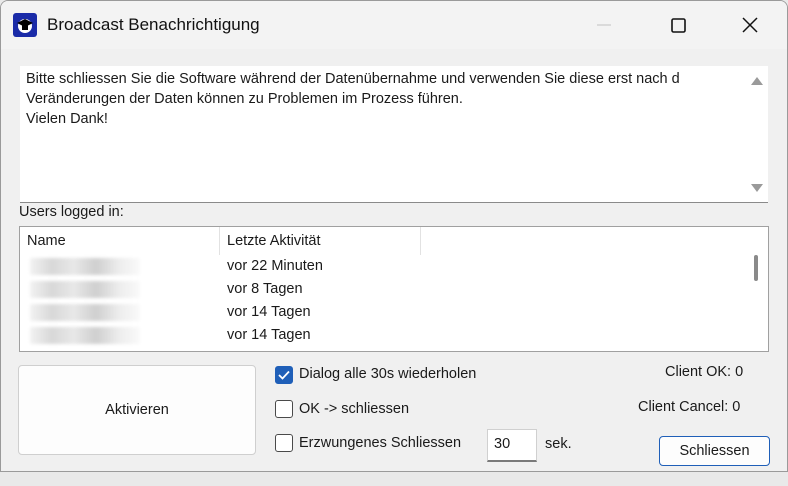 This screenshot has height=486, width=788. What do you see at coordinates (71, 212) in the screenshot?
I see `users-label: Users logged in:` at bounding box center [71, 212].